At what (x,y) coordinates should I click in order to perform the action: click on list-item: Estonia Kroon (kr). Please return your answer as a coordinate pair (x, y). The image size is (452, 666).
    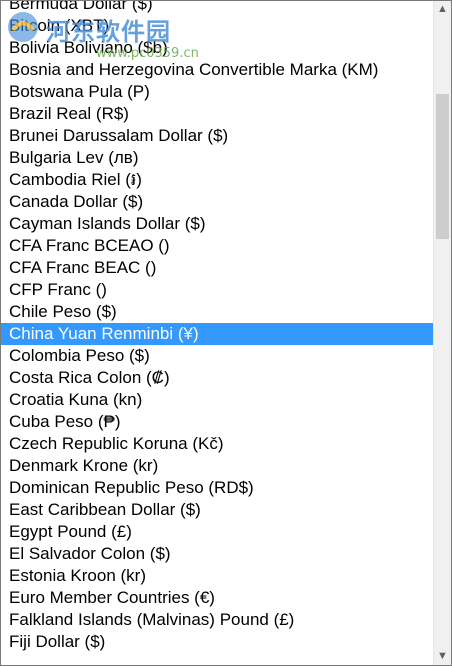
    Looking at the image, I should click on (217, 576).